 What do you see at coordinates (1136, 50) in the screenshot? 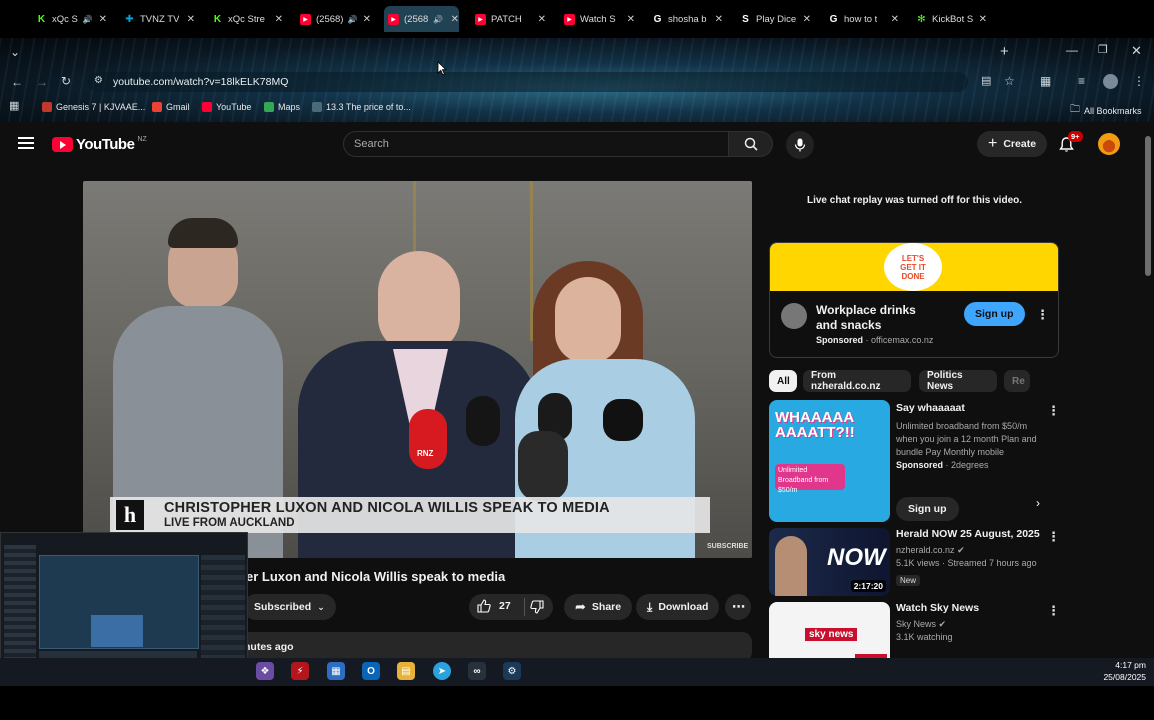
I see `close-window-icon: ✕` at bounding box center [1136, 50].